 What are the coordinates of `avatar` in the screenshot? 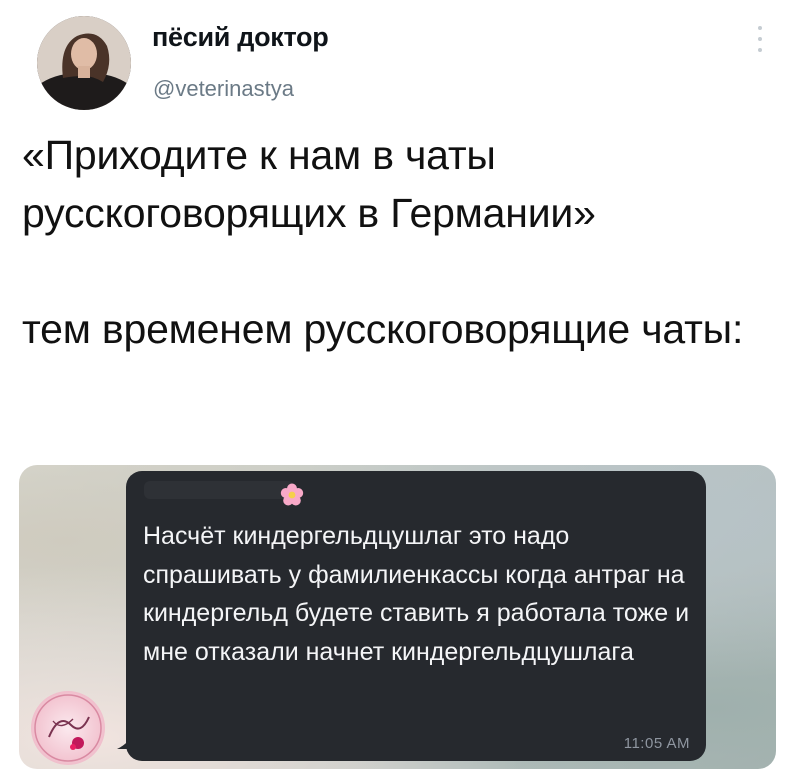 It's located at (84, 63).